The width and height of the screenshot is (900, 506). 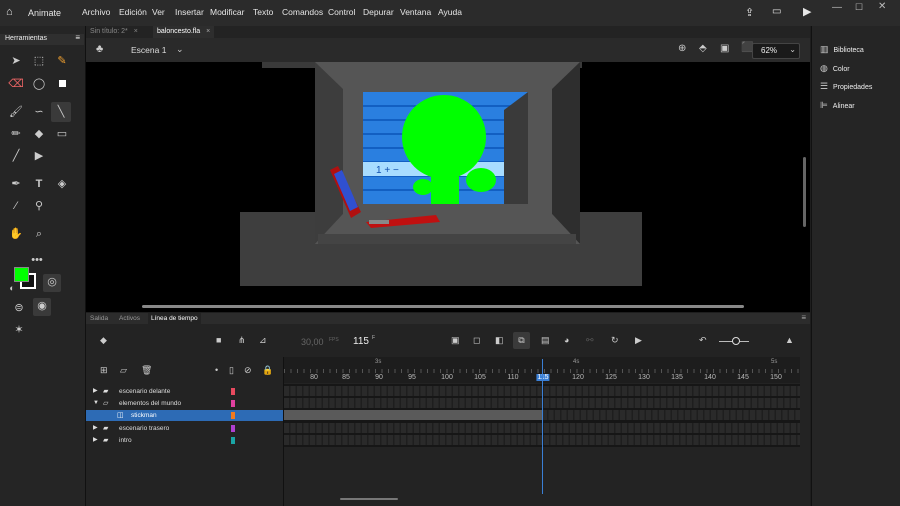 What do you see at coordinates (638, 340) in the screenshot?
I see `play-icon: ▶` at bounding box center [638, 340].